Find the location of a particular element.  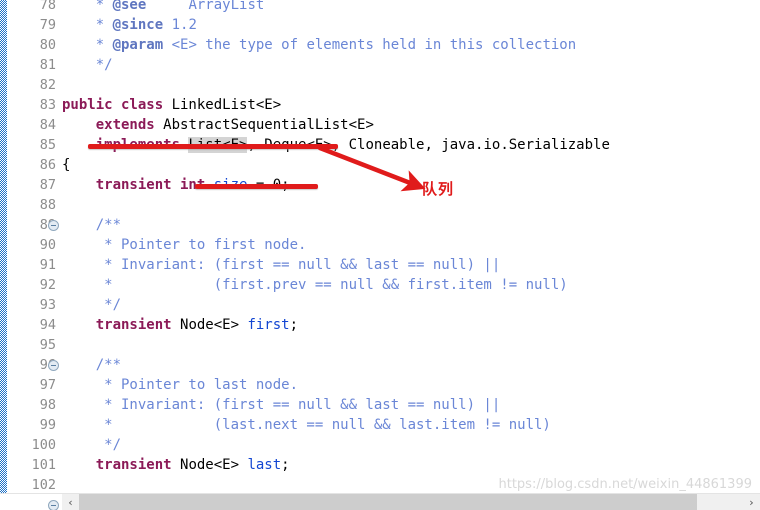

watermark-text: https://blog.csdn.net/weixin_44861399 is located at coordinates (625, 484).